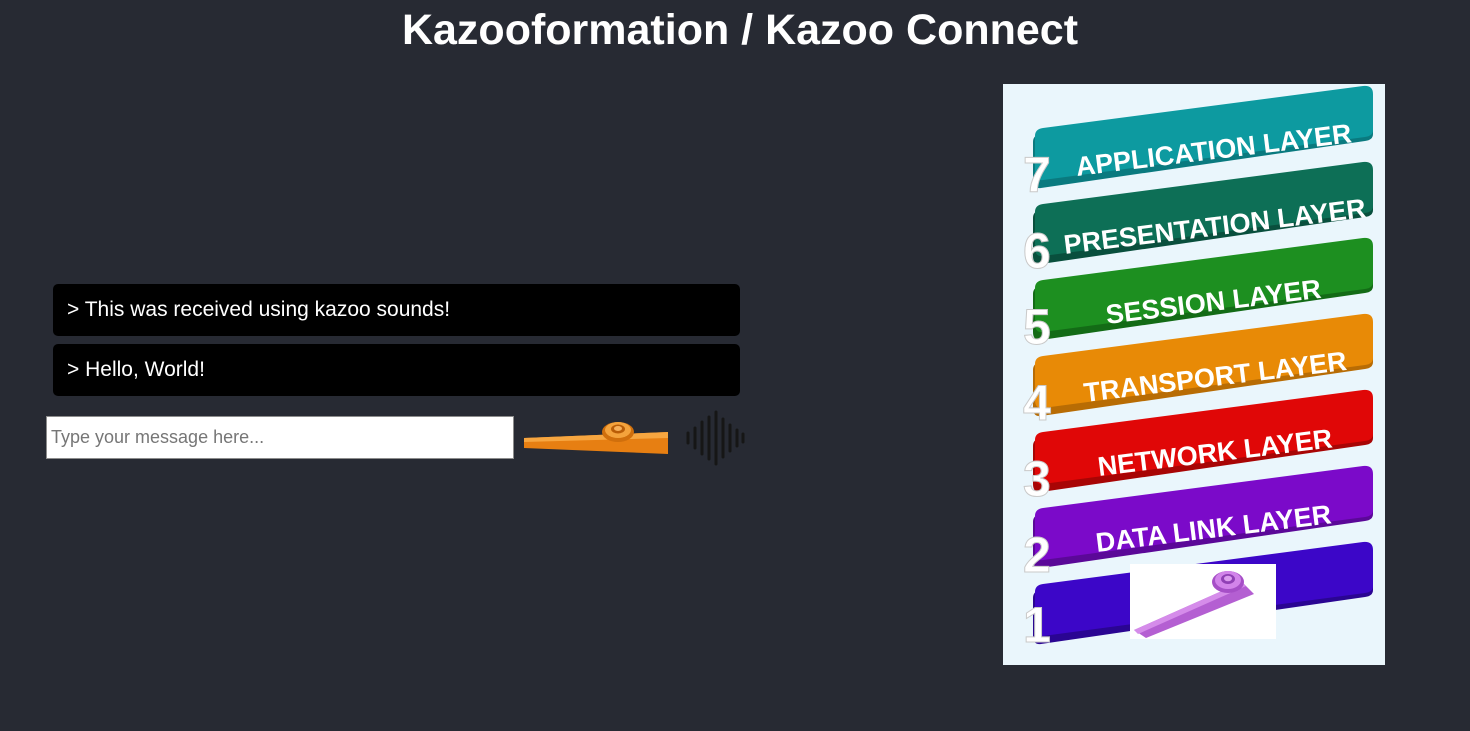  What do you see at coordinates (396, 370) in the screenshot?
I see `chat-message: > Hello, World!` at bounding box center [396, 370].